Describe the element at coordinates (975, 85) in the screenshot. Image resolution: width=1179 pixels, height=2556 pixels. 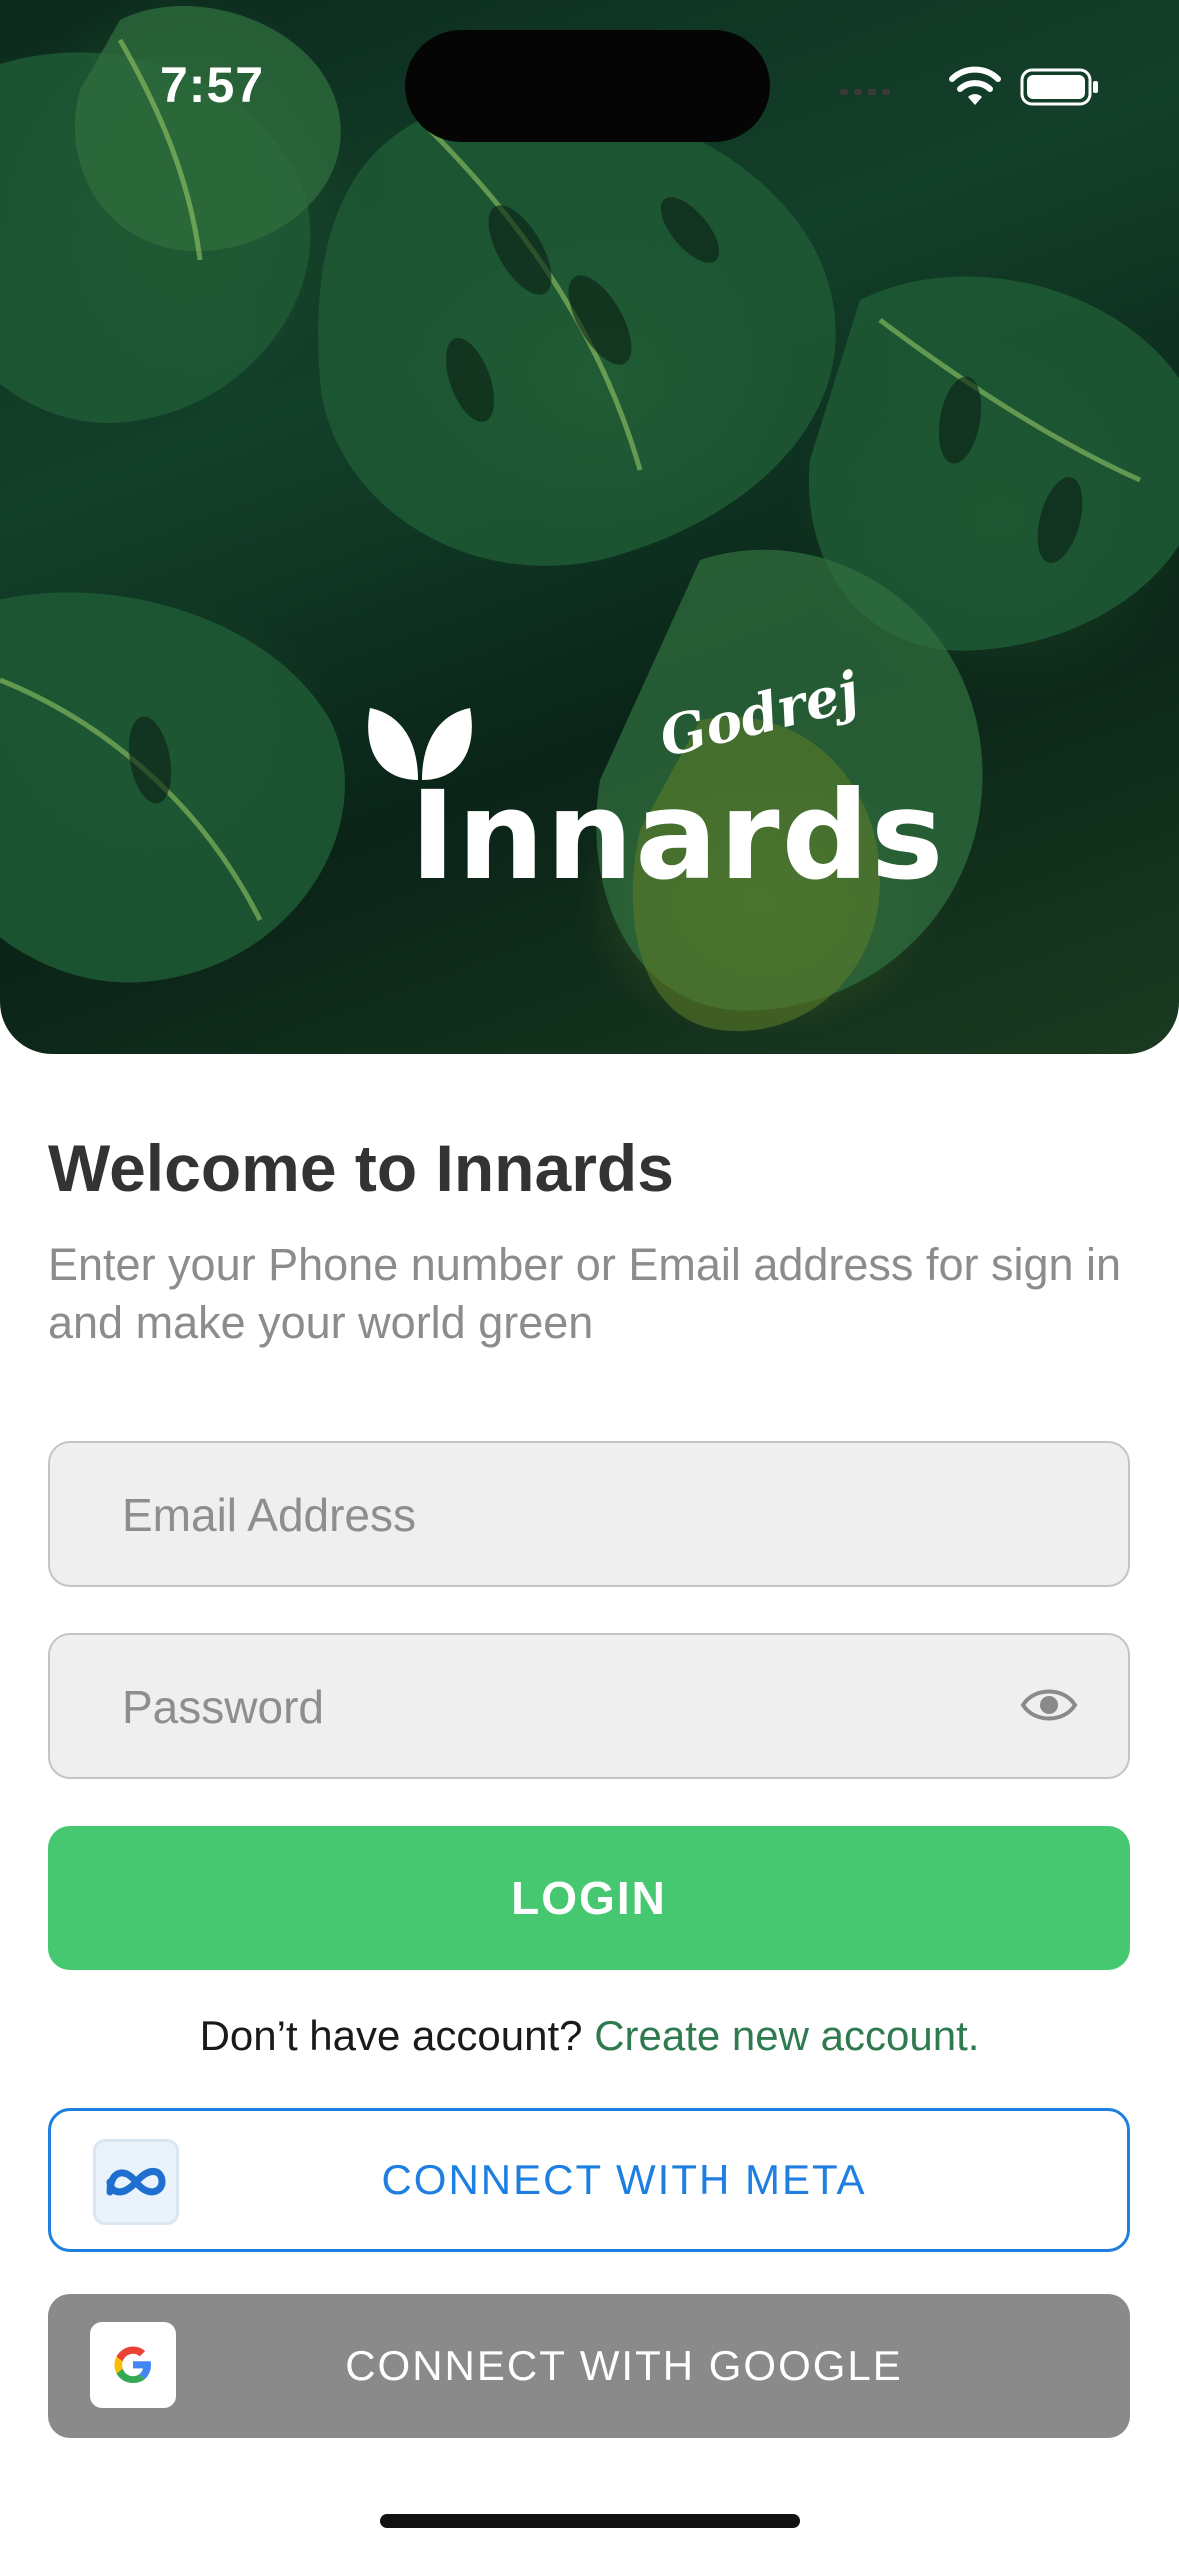
I see `wifi-icon` at that location.